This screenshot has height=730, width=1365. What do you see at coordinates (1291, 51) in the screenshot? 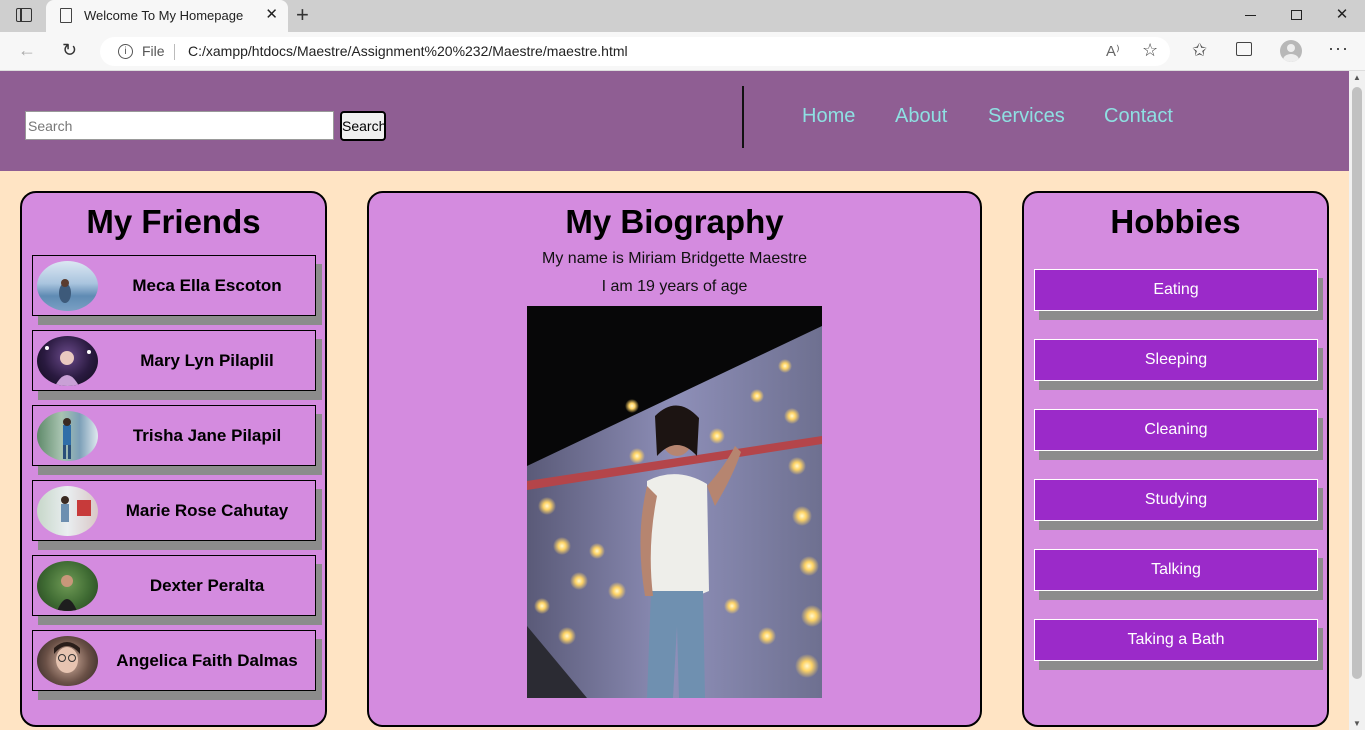
I see `profile-icon` at bounding box center [1291, 51].